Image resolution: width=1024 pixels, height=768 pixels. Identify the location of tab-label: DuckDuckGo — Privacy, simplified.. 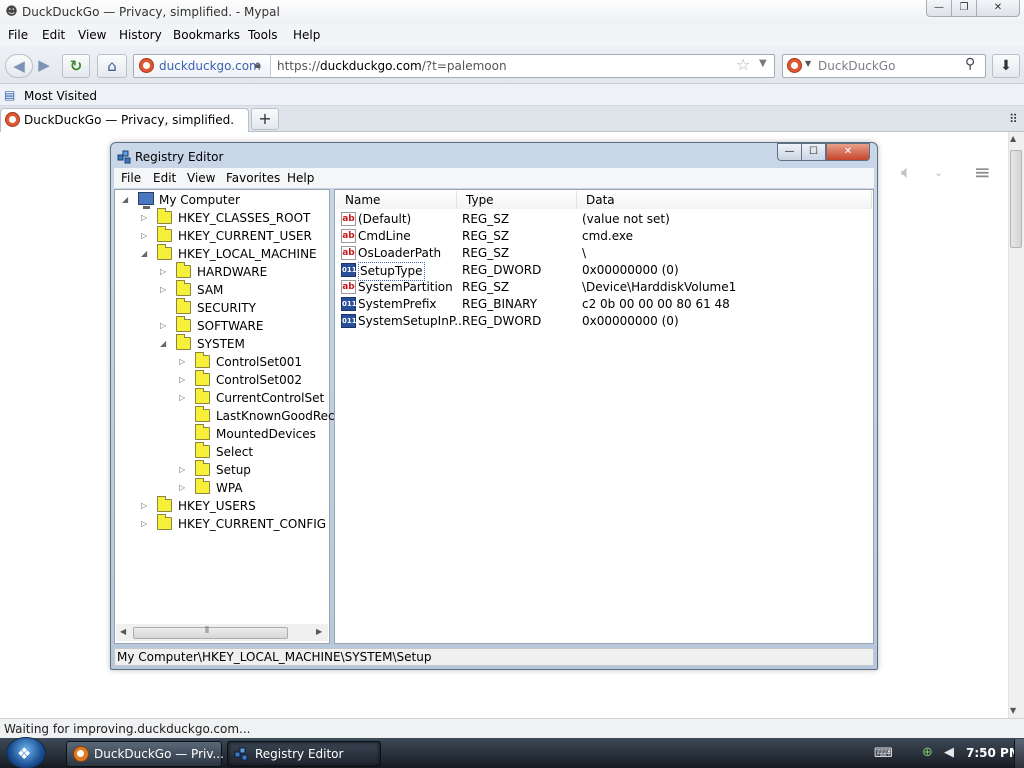
(129, 120).